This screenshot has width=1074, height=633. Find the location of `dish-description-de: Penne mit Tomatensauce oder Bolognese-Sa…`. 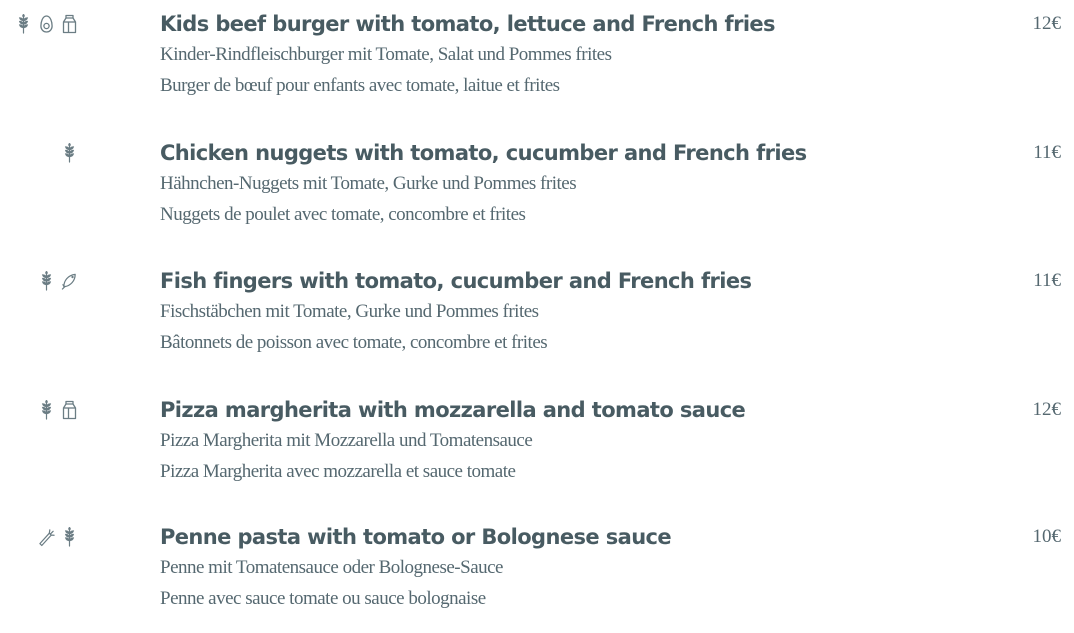

dish-description-de: Penne mit Tomatensauce oder Bolognese-Sa… is located at coordinates (332, 567).